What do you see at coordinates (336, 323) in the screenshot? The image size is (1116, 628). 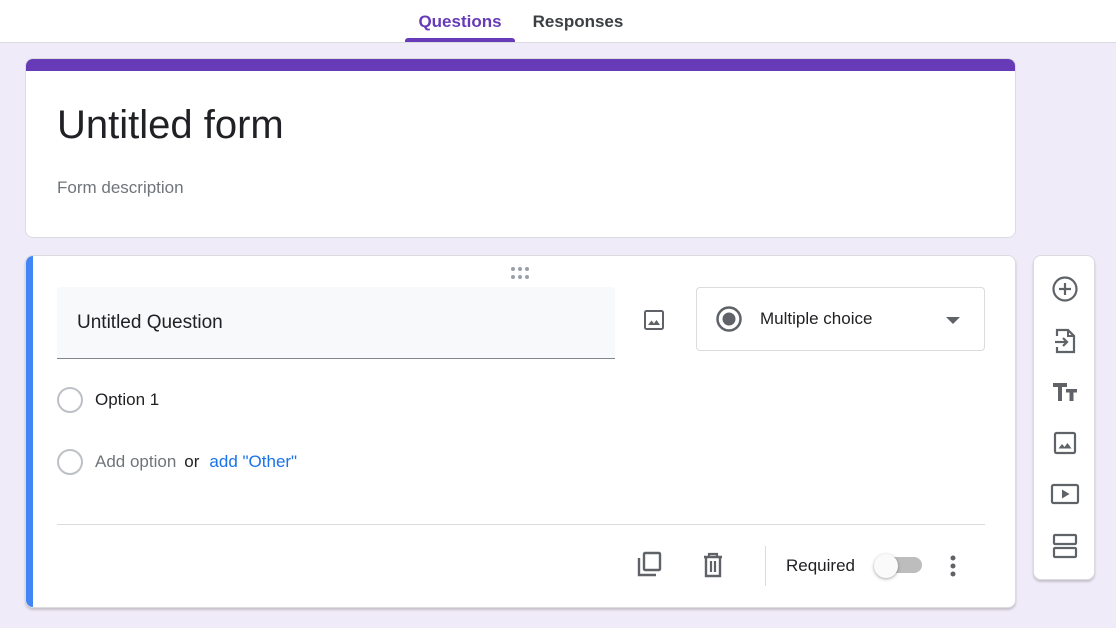 I see `question-title-input: Untitled Question` at bounding box center [336, 323].